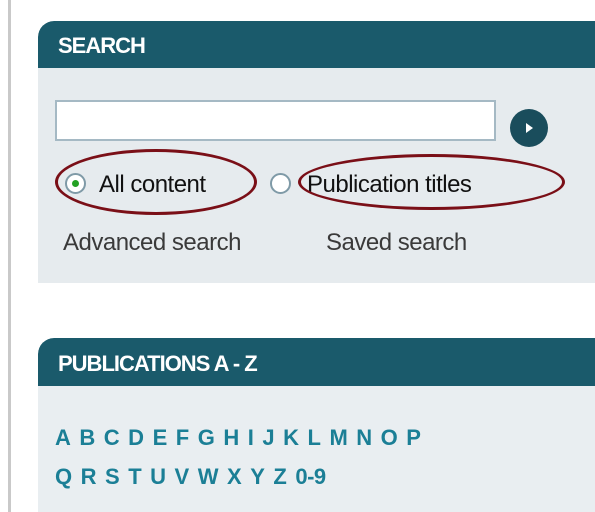 The image size is (595, 512). I want to click on az-letter-link: L, so click(313, 438).